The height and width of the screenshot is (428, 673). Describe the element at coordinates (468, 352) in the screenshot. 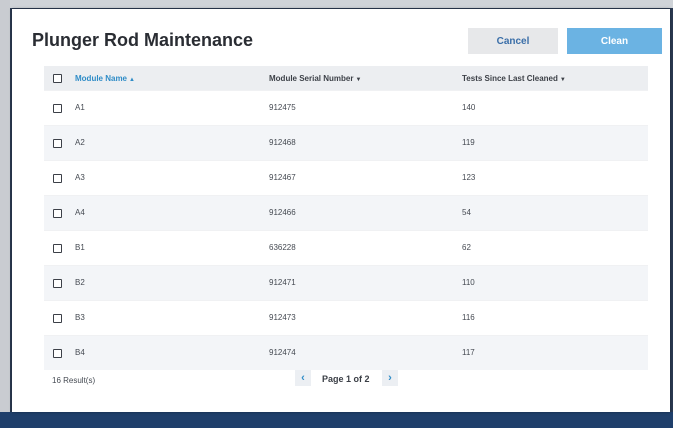

I see `tests-count-cell: 117` at that location.